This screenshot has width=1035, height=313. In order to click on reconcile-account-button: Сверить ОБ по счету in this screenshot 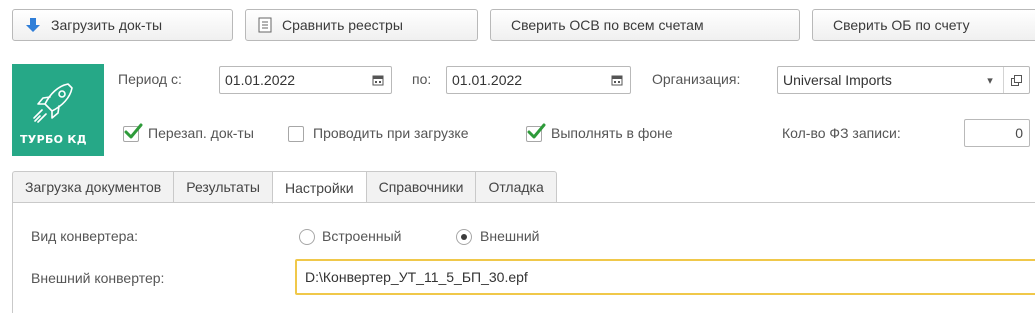, I will do `click(923, 25)`.